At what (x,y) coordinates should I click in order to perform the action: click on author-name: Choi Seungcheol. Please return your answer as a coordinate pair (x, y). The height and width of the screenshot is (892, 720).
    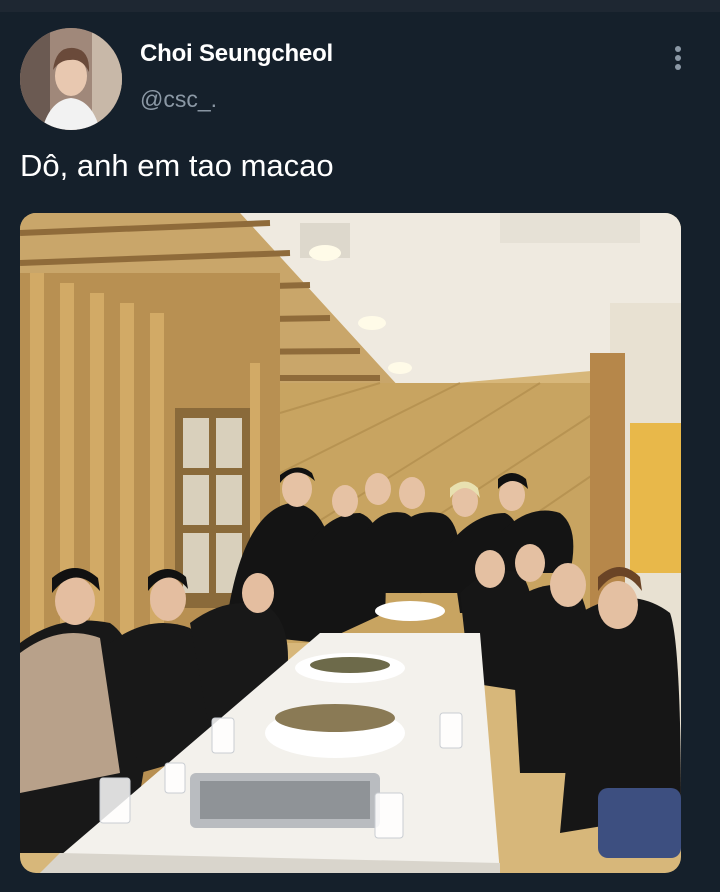
    Looking at the image, I should click on (236, 54).